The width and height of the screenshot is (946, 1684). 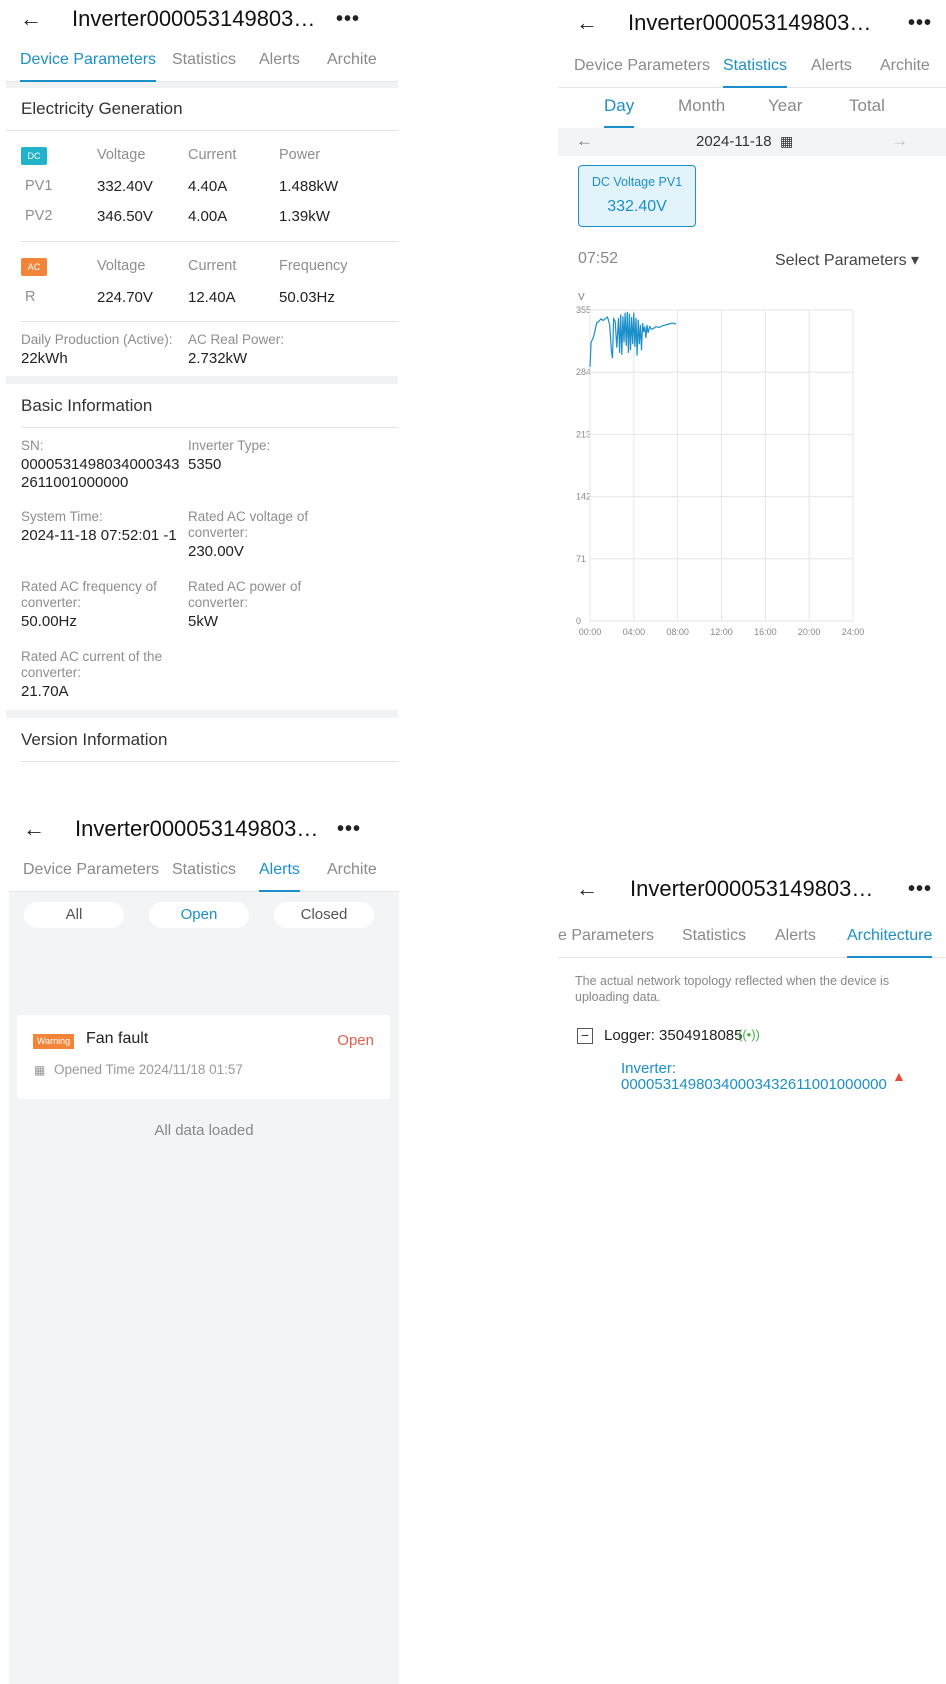 What do you see at coordinates (847, 260) in the screenshot?
I see `select-parameters-dropdown: Select Parameters ▾` at bounding box center [847, 260].